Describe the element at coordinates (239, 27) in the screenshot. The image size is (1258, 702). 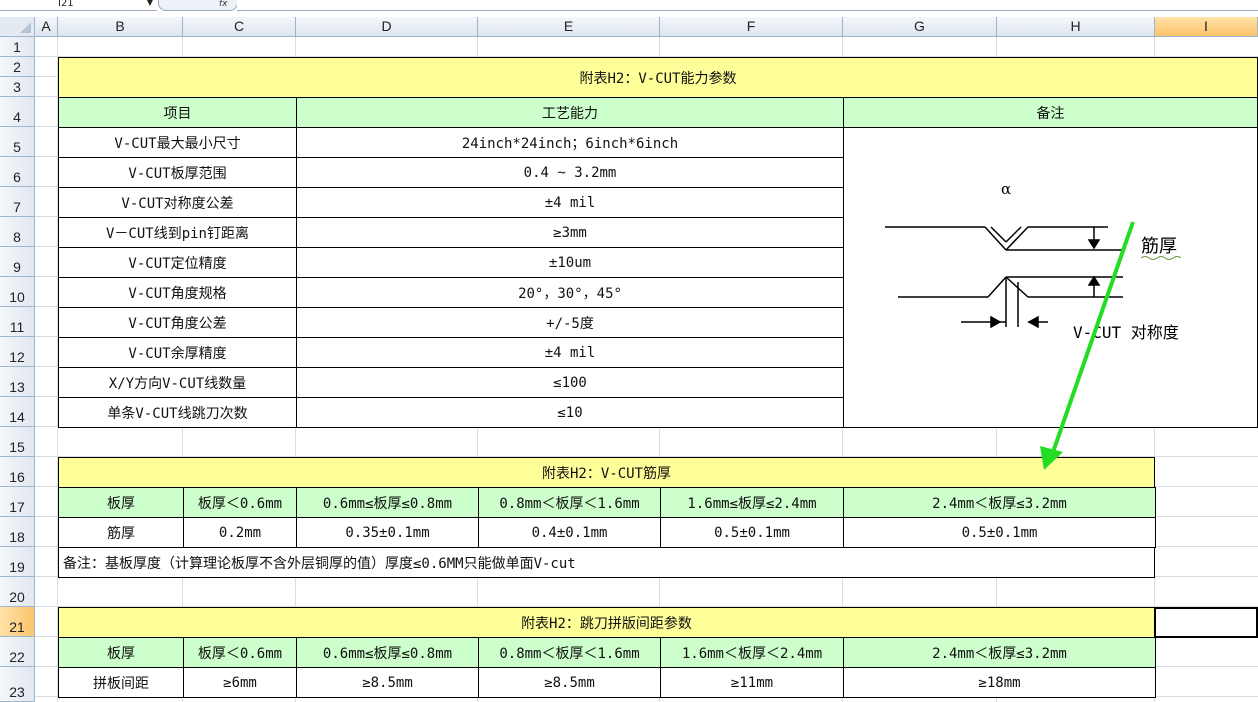
I see `column-header-c: C` at that location.